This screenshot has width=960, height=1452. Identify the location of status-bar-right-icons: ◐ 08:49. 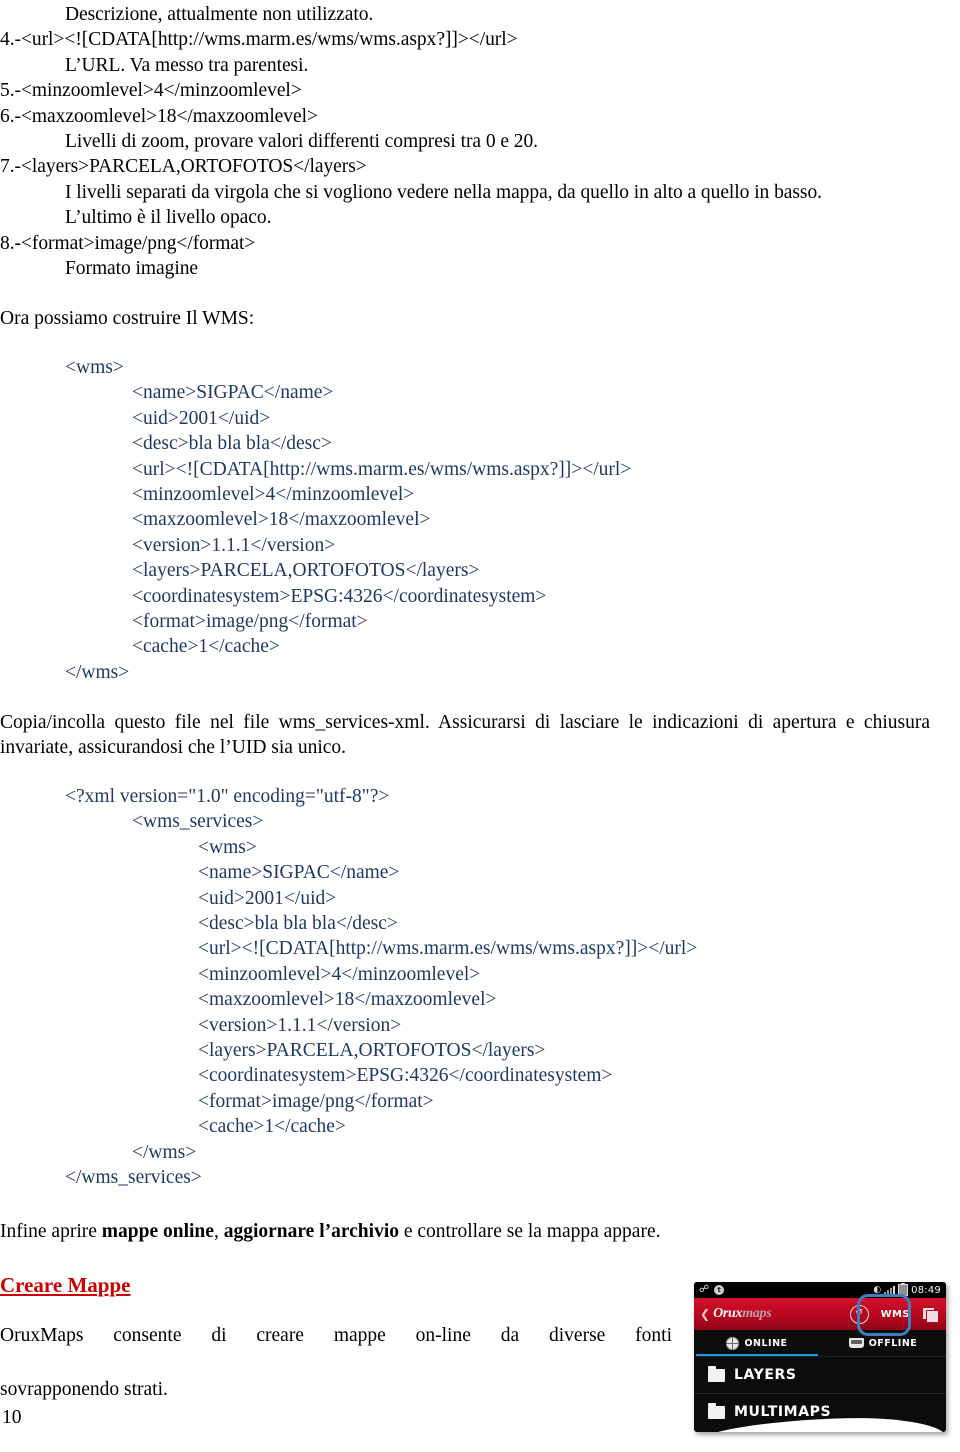
(907, 1289).